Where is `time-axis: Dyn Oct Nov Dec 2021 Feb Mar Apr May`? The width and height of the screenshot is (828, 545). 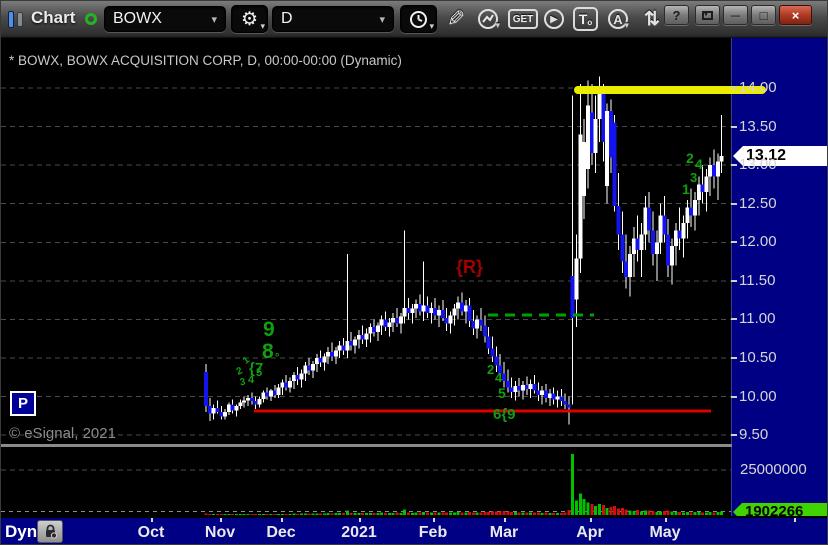 time-axis: Dyn Oct Nov Dec 2021 Feb Mar Apr May is located at coordinates (414, 530).